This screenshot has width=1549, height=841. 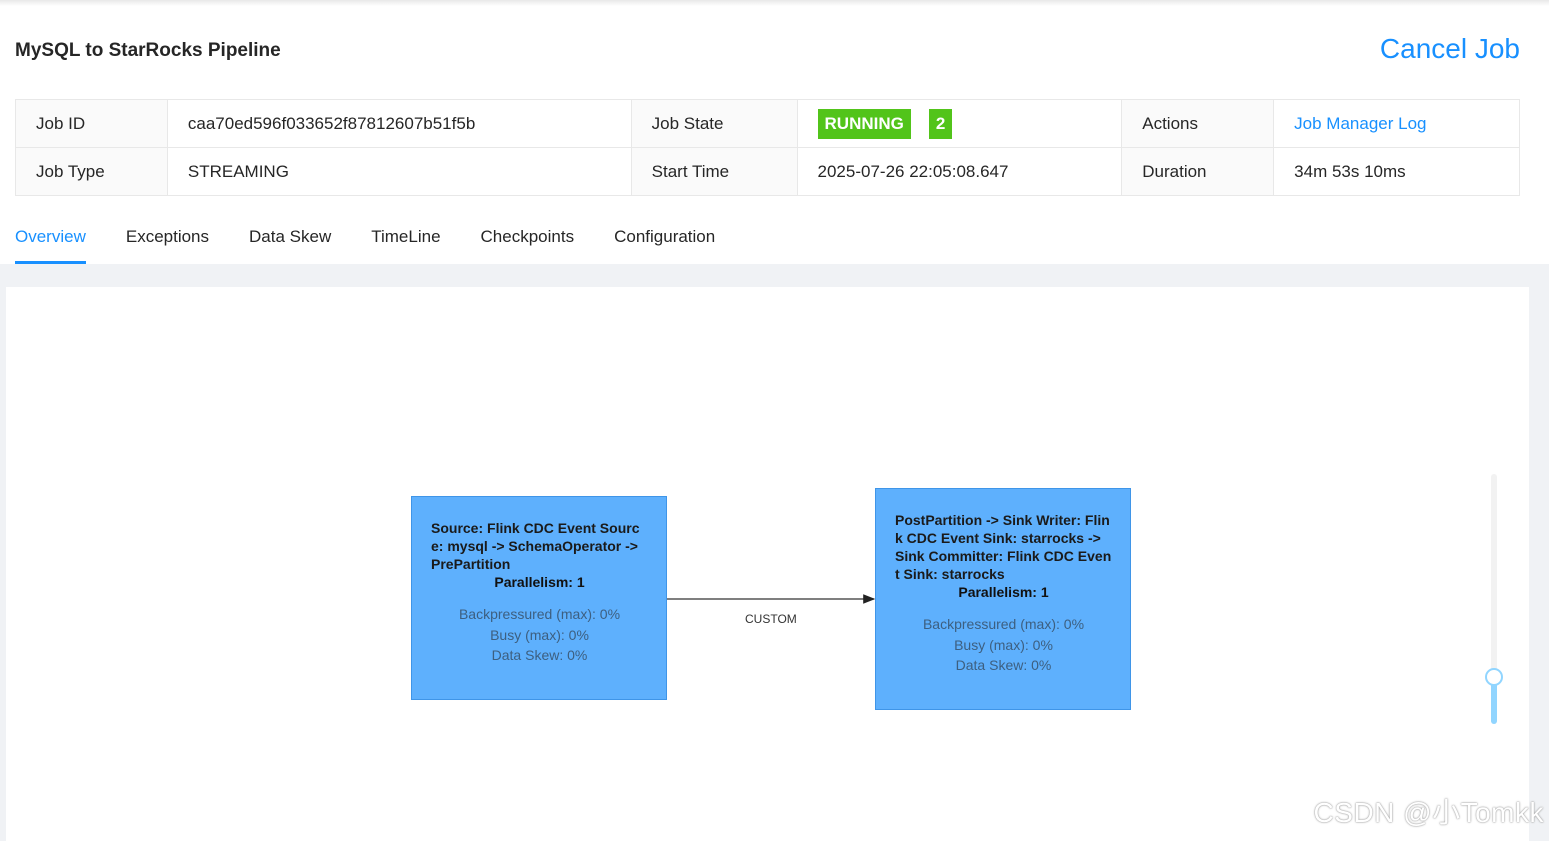 I want to click on job-type-value: STREAMING, so click(x=399, y=171).